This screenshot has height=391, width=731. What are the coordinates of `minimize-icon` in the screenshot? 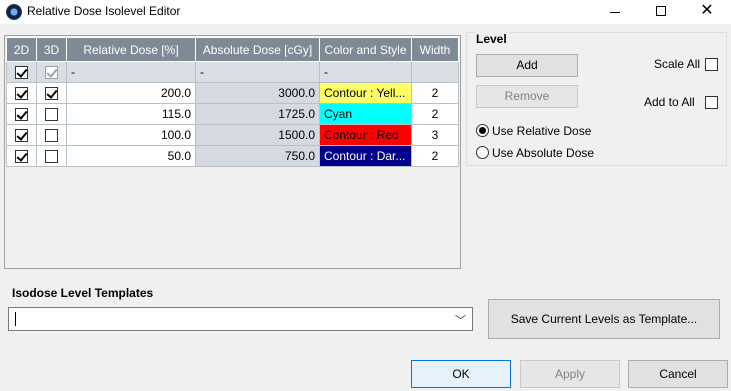 It's located at (615, 12).